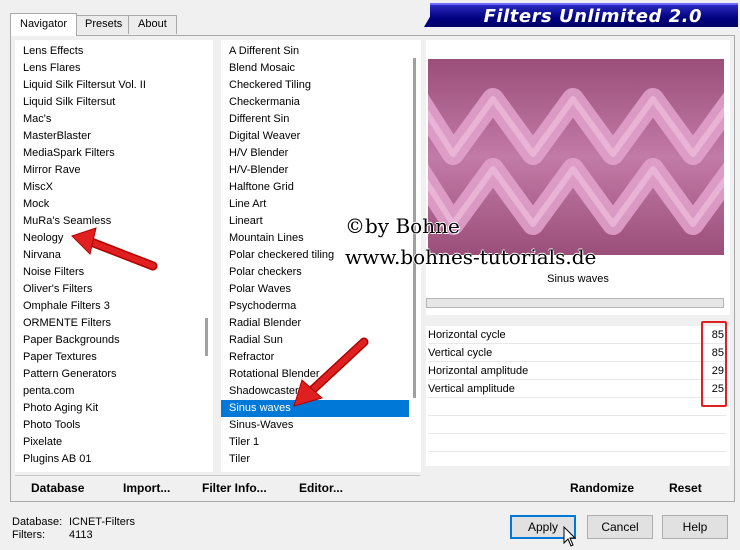 The height and width of the screenshot is (550, 740). What do you see at coordinates (208, 256) in the screenshot?
I see `category-scrollbar` at bounding box center [208, 256].